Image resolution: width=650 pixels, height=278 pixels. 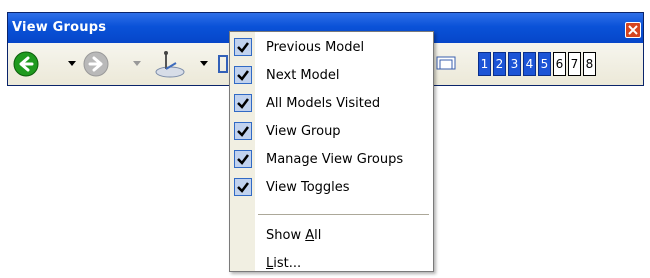 I want to click on forward-dropdown-arrow, so click(x=137, y=63).